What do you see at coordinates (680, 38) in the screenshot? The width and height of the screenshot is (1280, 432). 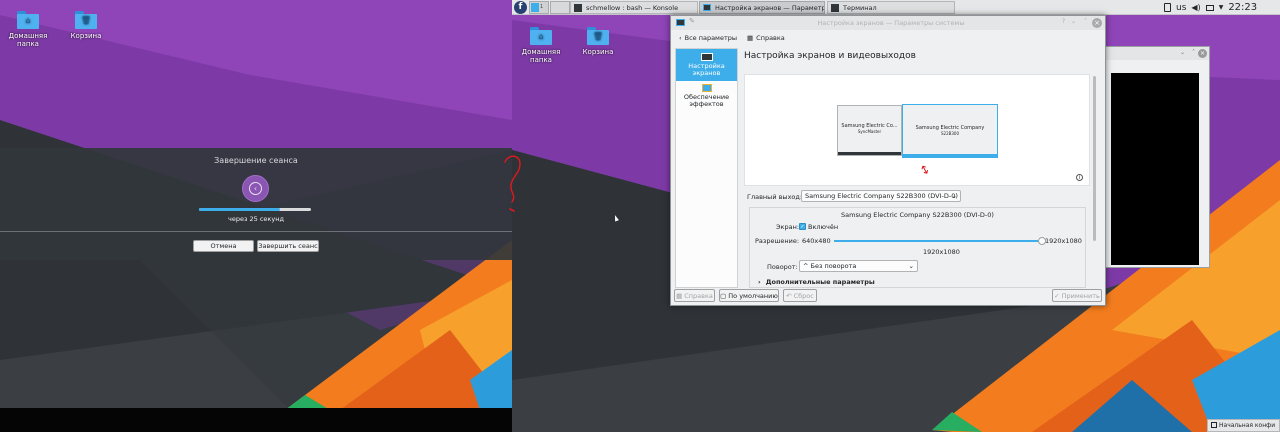 I see `chevron-left-icon: ‹` at bounding box center [680, 38].